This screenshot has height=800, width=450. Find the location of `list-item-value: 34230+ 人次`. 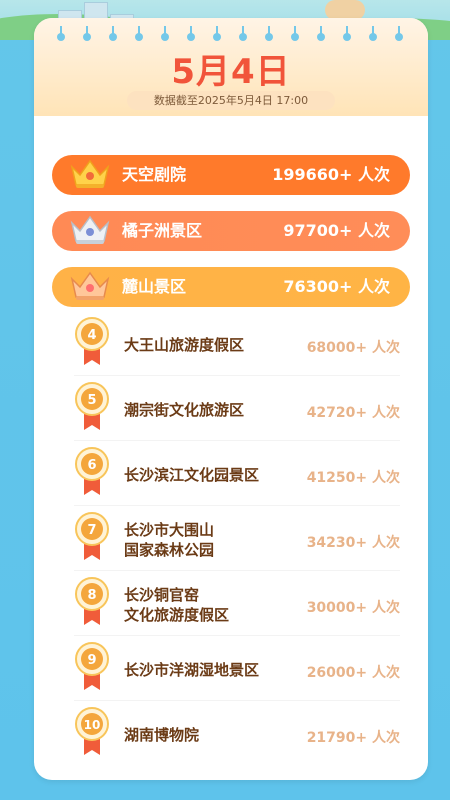

list-item-value: 34230+ 人次 is located at coordinates (353, 543).